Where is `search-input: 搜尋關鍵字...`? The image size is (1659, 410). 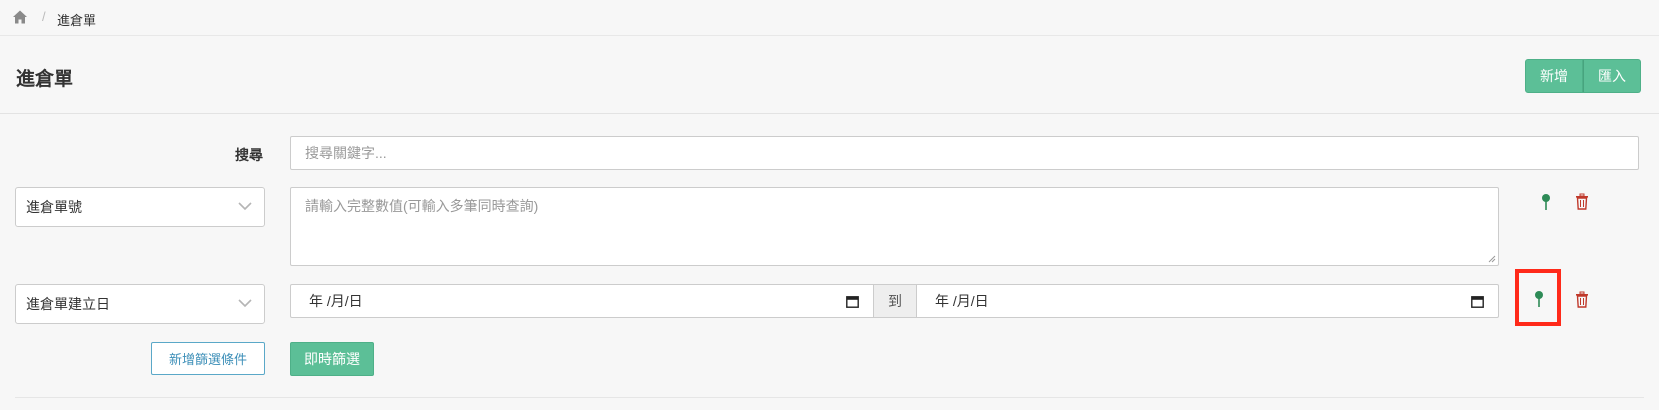 search-input: 搜尋關鍵字... is located at coordinates (964, 153).